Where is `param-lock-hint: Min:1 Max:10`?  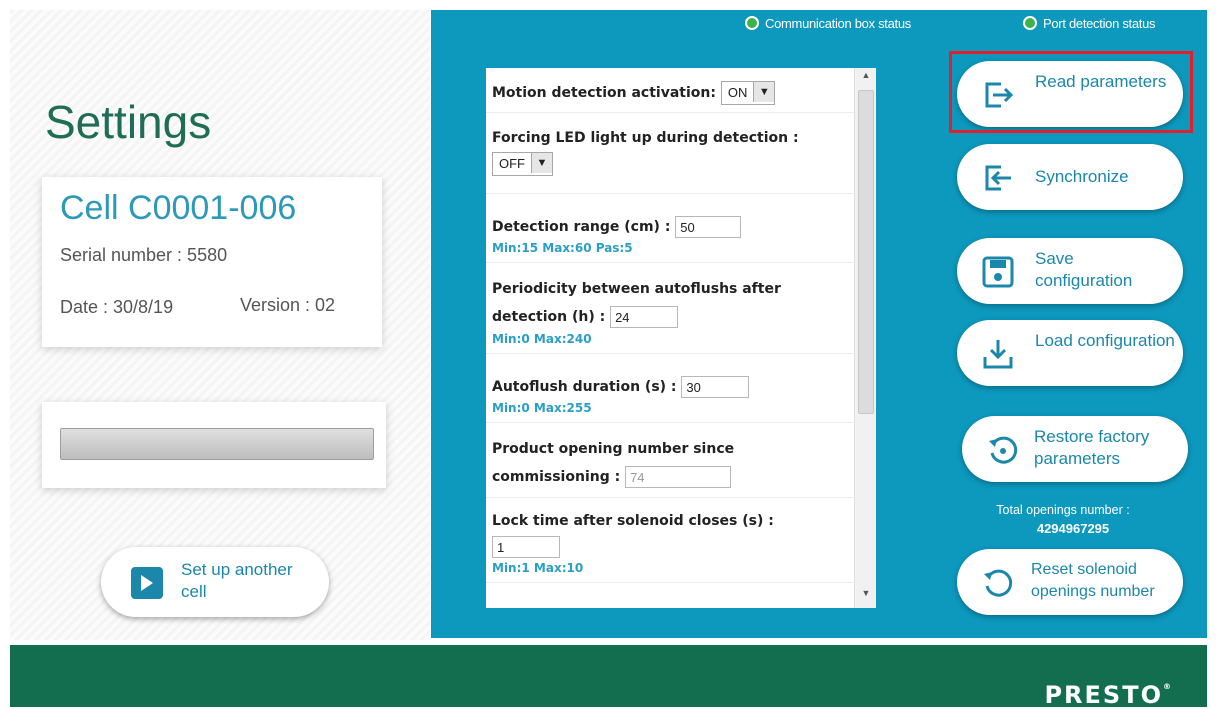 param-lock-hint: Min:1 Max:10 is located at coordinates (538, 568).